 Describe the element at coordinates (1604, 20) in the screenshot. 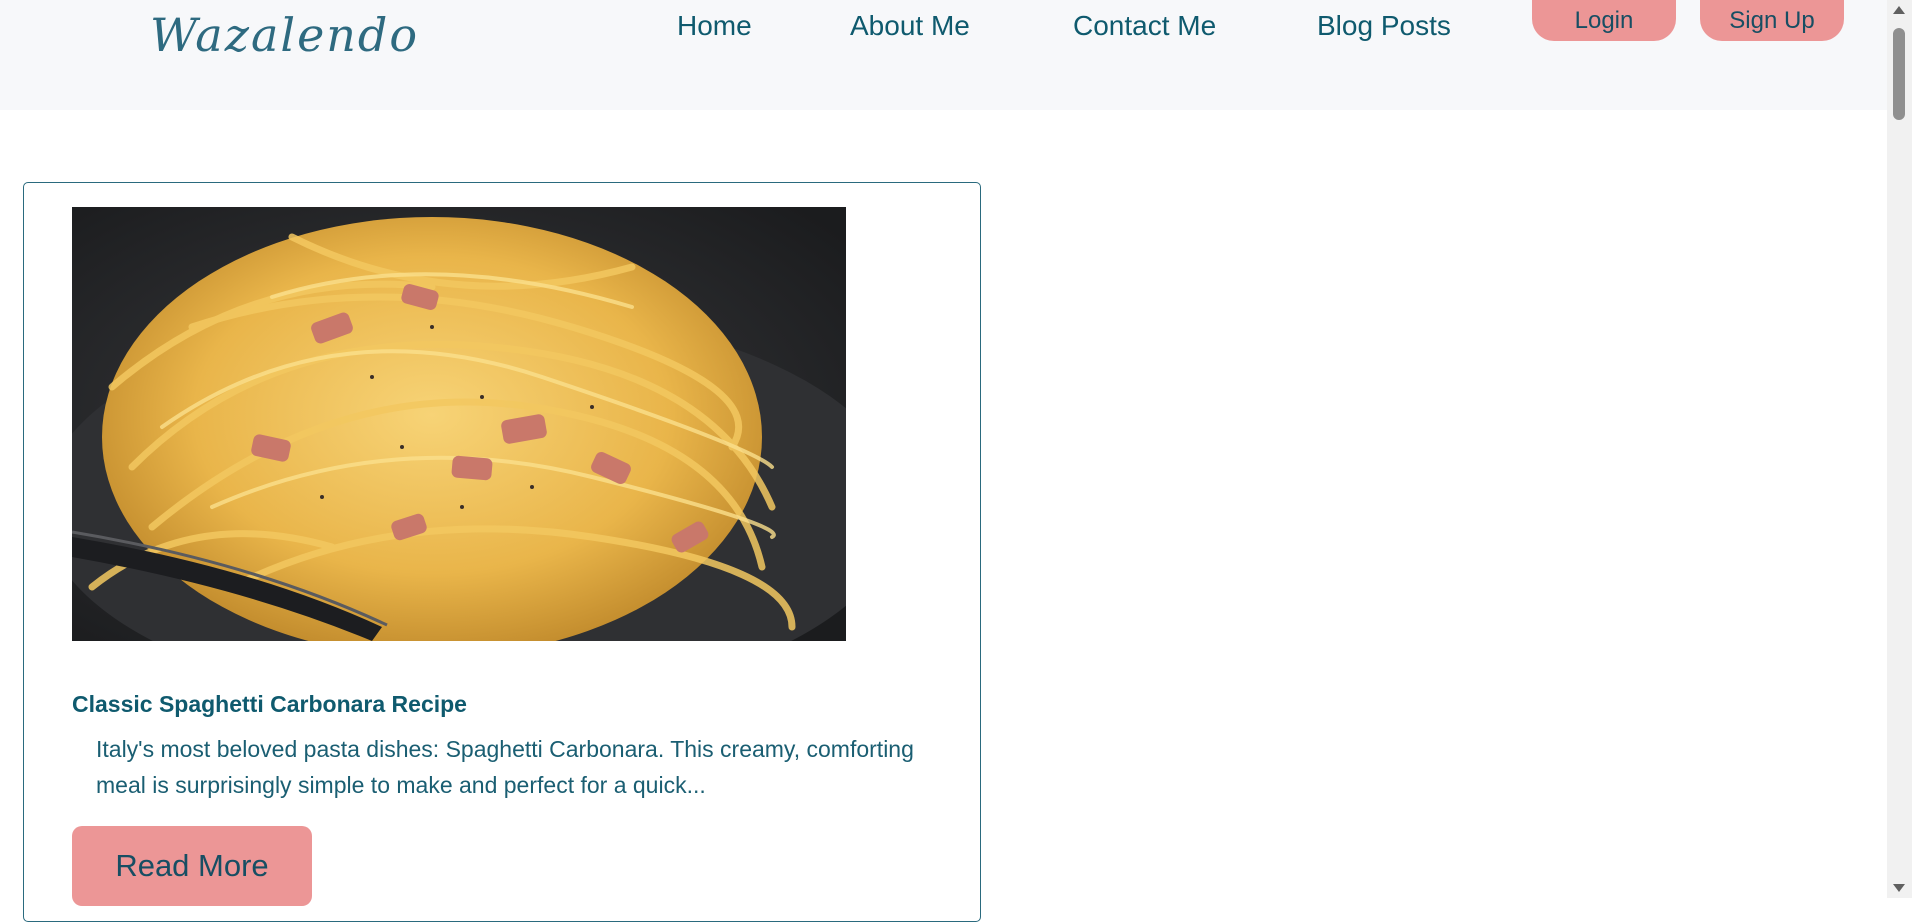

I see `login-button: Login` at that location.